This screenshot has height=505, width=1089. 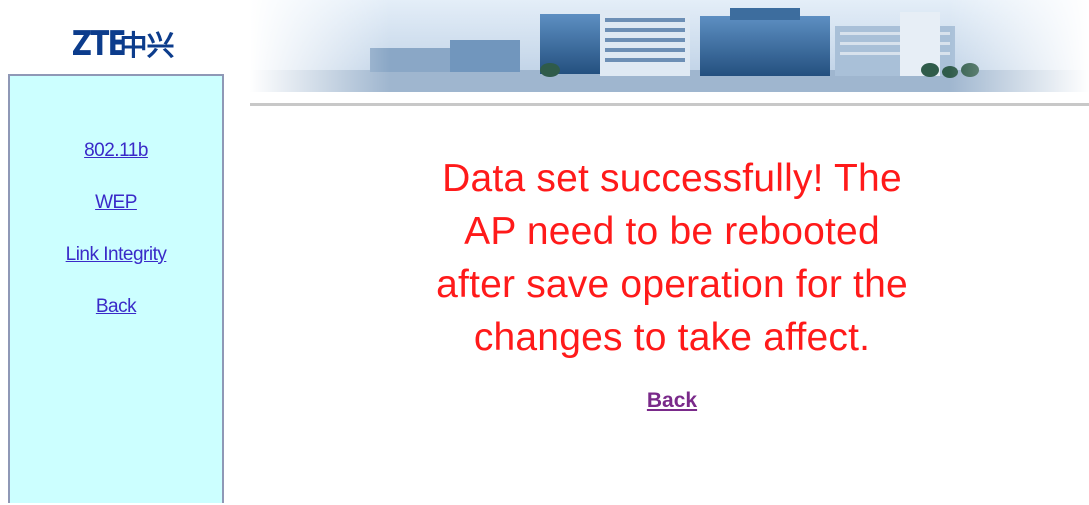 What do you see at coordinates (147, 45) in the screenshot?
I see `logo-cjk-text: 中兴` at bounding box center [147, 45].